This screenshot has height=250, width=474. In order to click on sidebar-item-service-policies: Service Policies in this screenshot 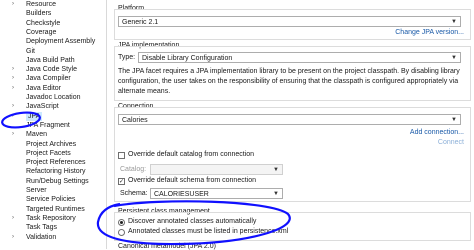, I will do `click(53, 199)`.